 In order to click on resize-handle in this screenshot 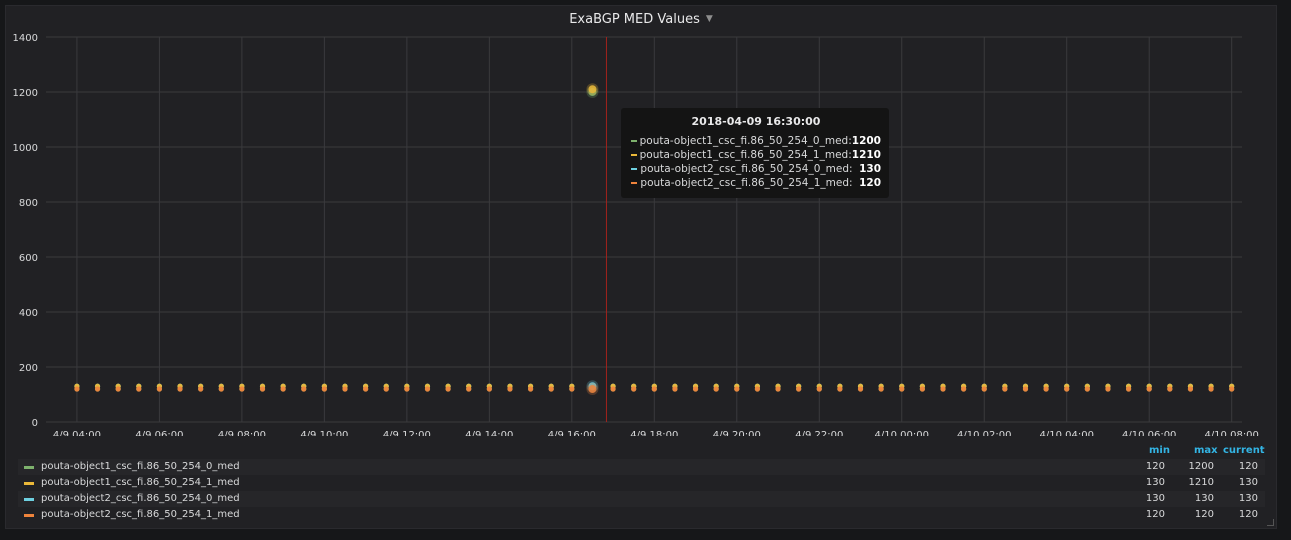, I will do `click(1270, 522)`.